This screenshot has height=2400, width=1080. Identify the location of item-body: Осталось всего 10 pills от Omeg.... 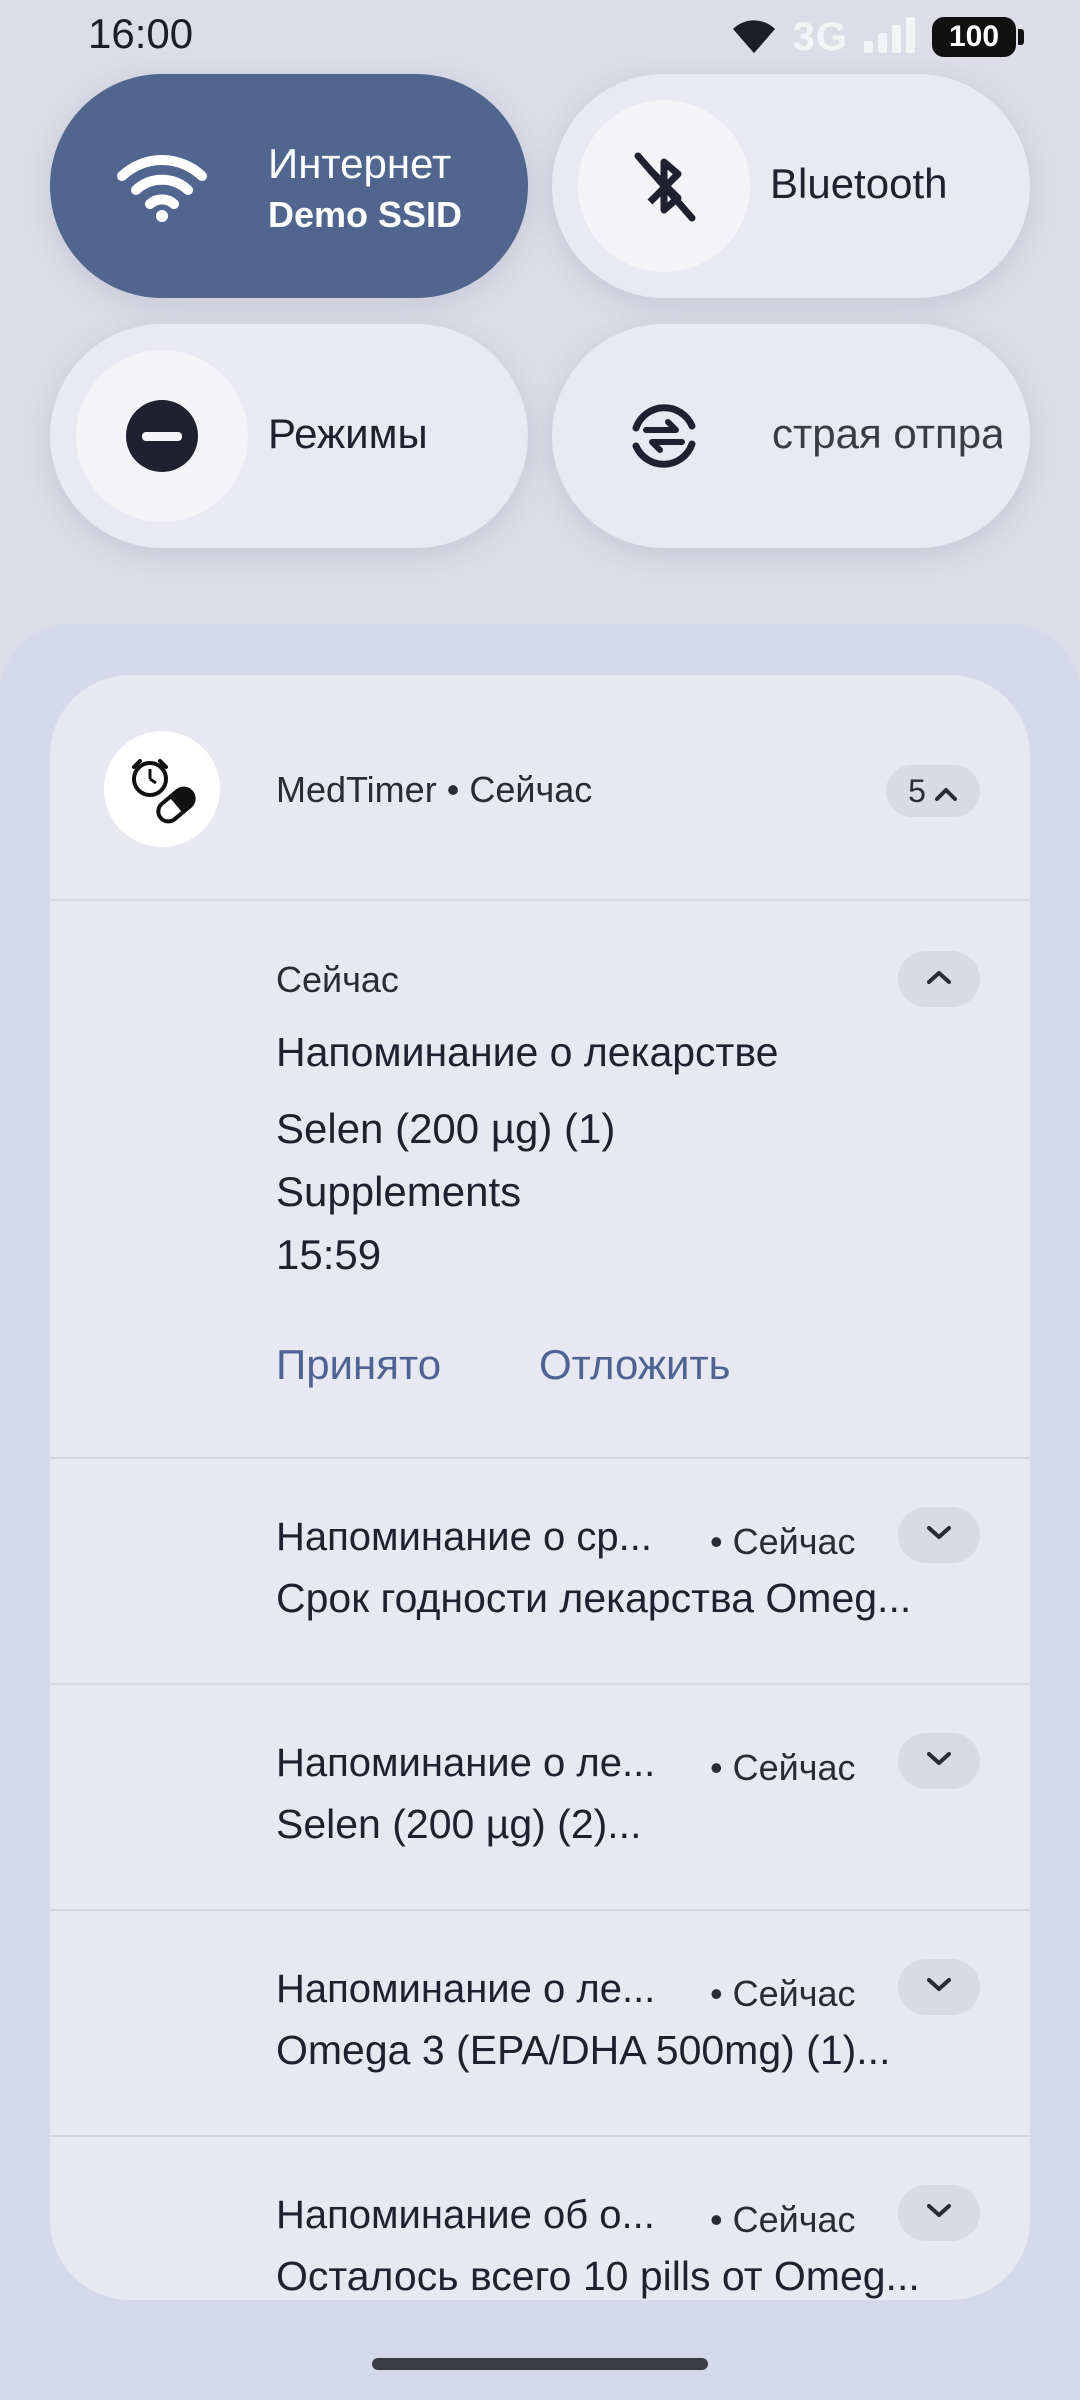
(598, 2276).